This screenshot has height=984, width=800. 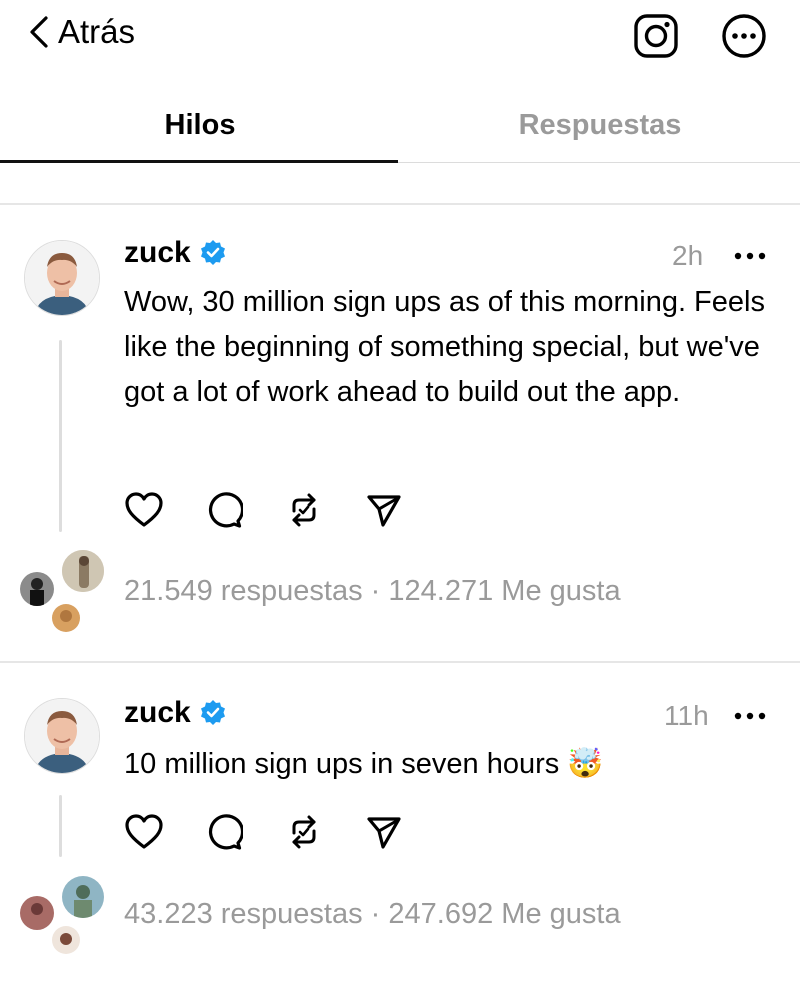 I want to click on tab-divider, so click(x=599, y=162).